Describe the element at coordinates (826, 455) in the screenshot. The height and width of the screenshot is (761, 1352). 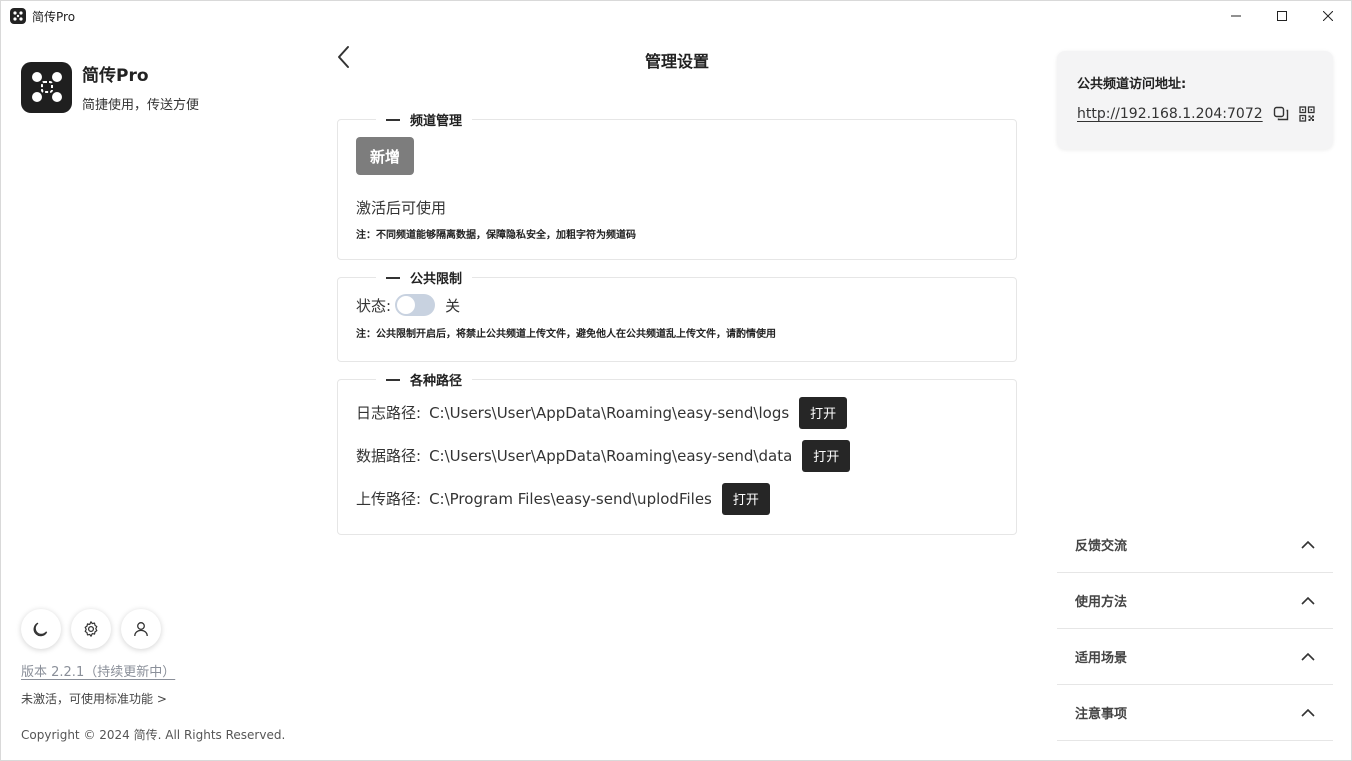
I see `open-data-button: 打开` at that location.